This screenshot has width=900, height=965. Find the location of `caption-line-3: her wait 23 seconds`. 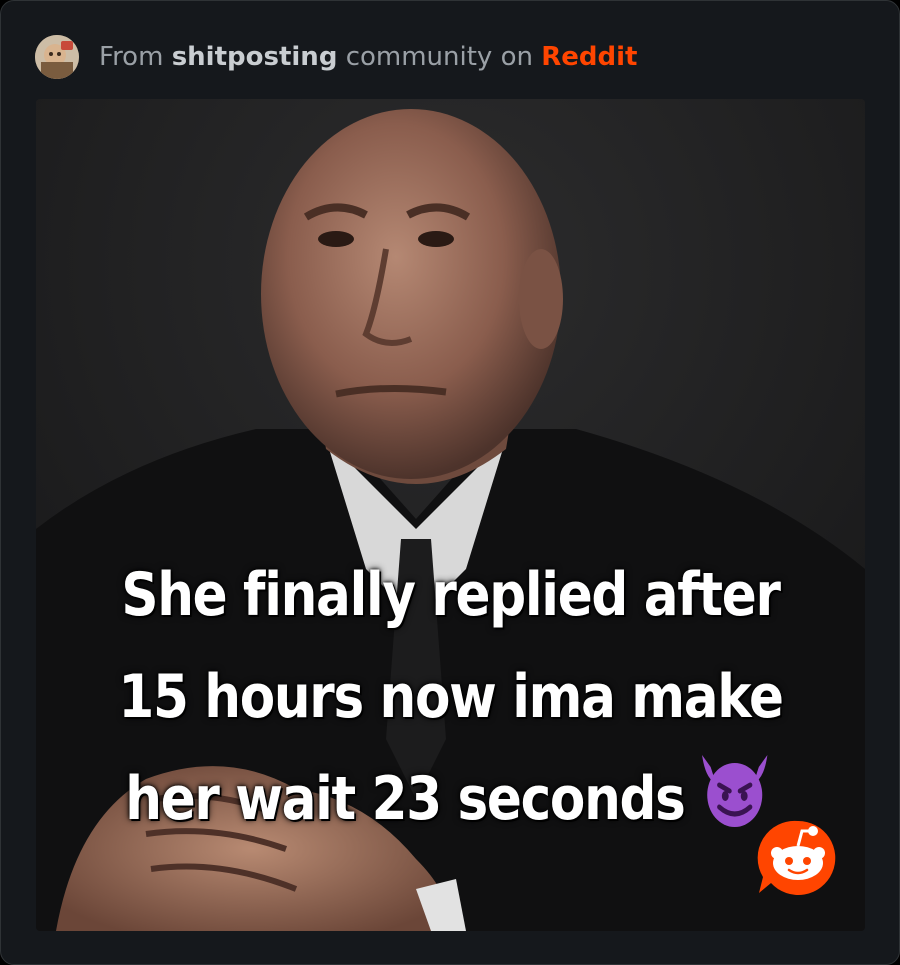

caption-line-3: her wait 23 seconds is located at coordinates (450, 799).